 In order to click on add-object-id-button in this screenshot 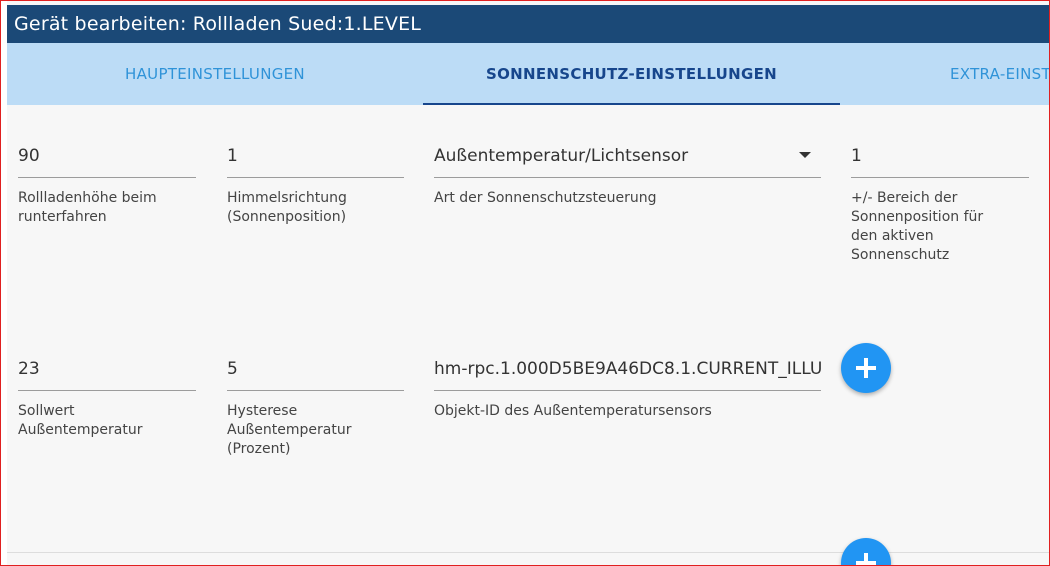, I will do `click(866, 368)`.